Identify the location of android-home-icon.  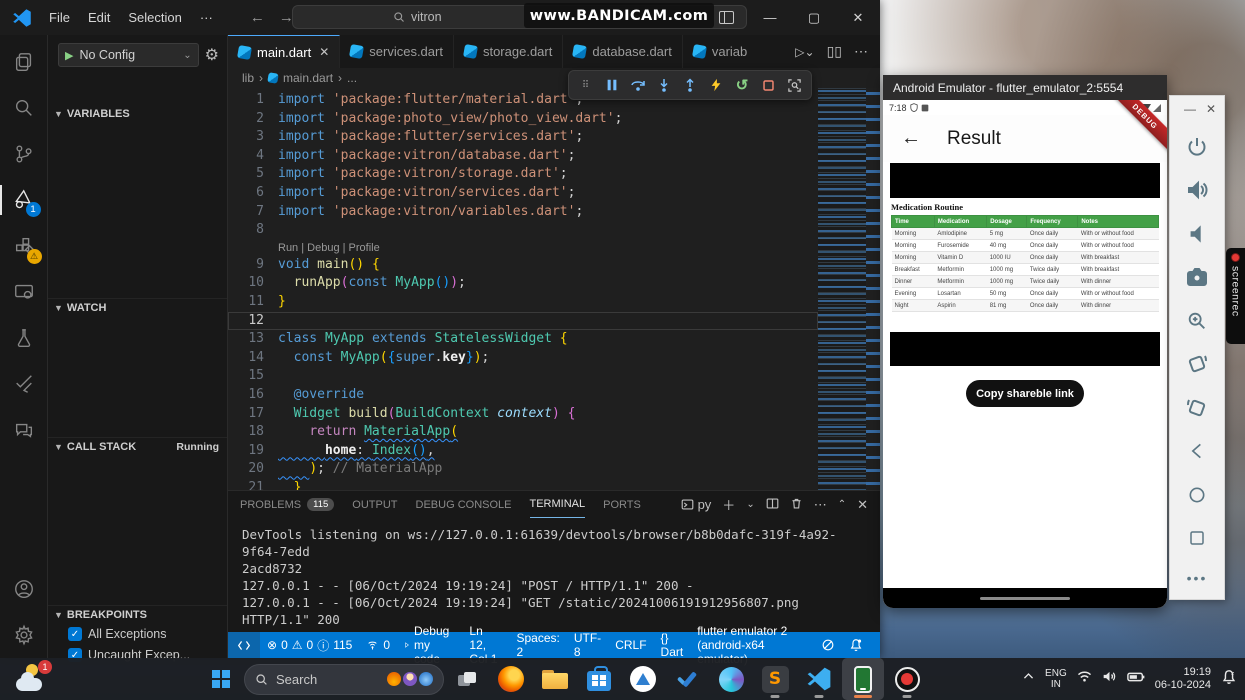
(1197, 495).